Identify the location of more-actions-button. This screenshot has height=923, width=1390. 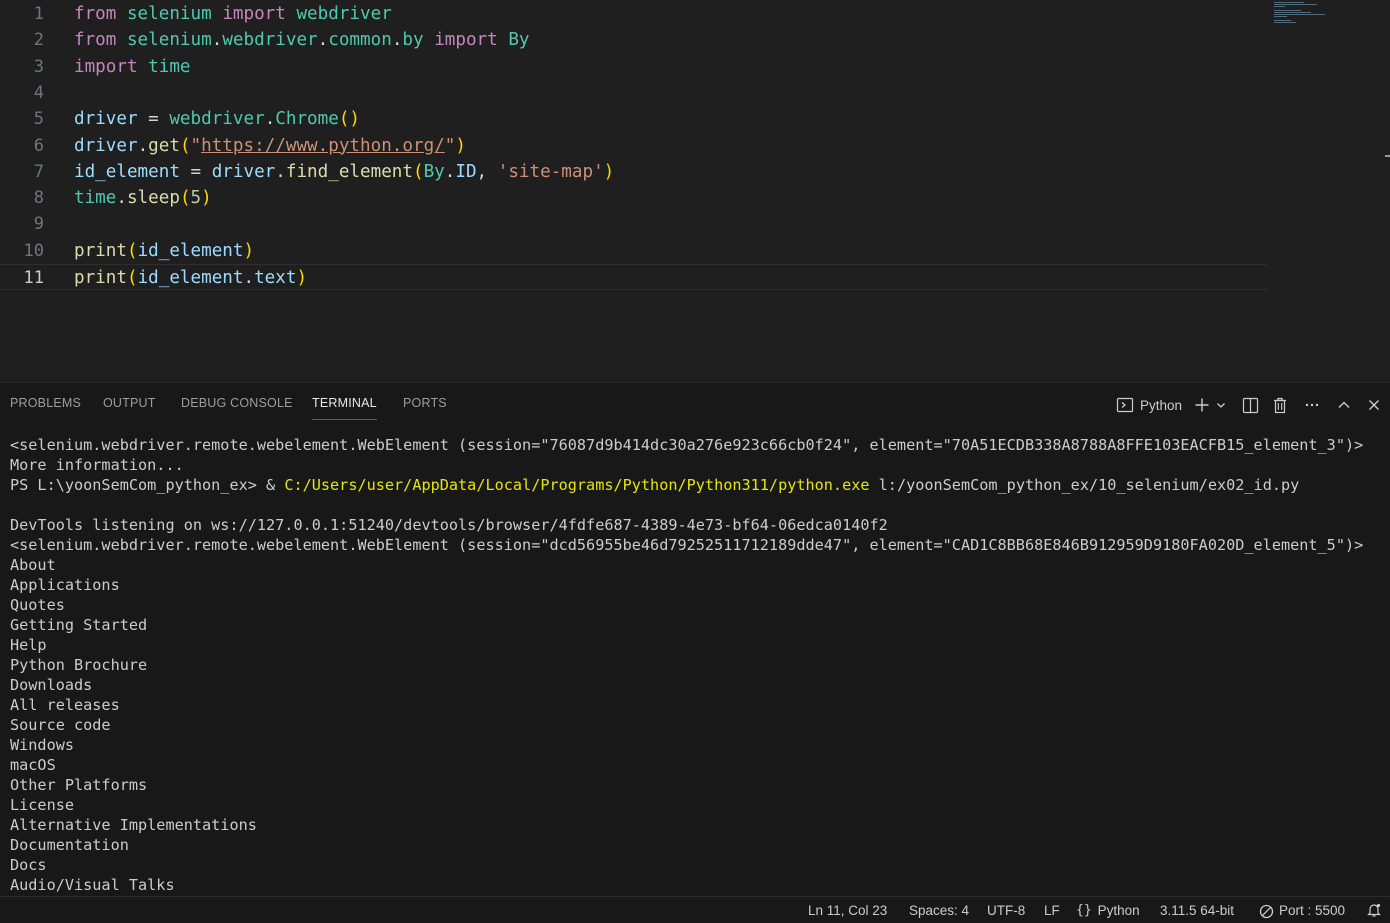
(1312, 405).